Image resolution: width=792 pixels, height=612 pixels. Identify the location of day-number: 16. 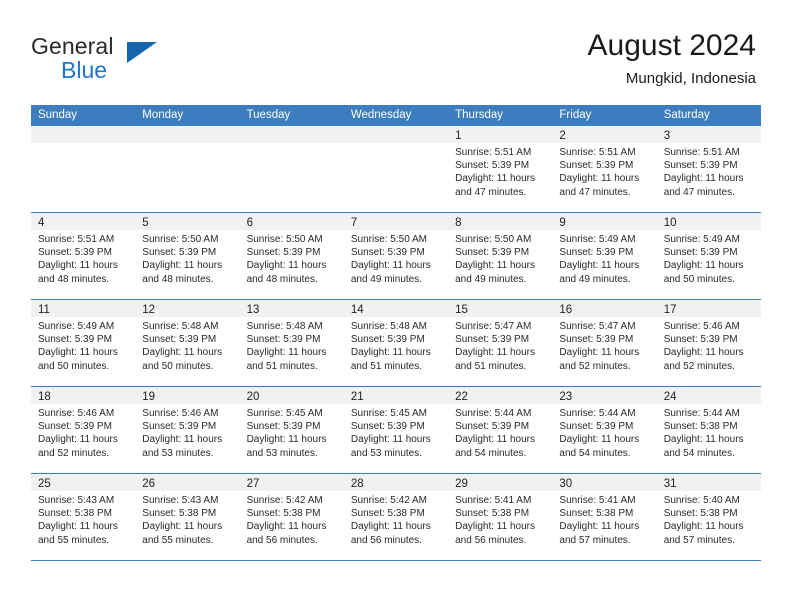
(566, 310).